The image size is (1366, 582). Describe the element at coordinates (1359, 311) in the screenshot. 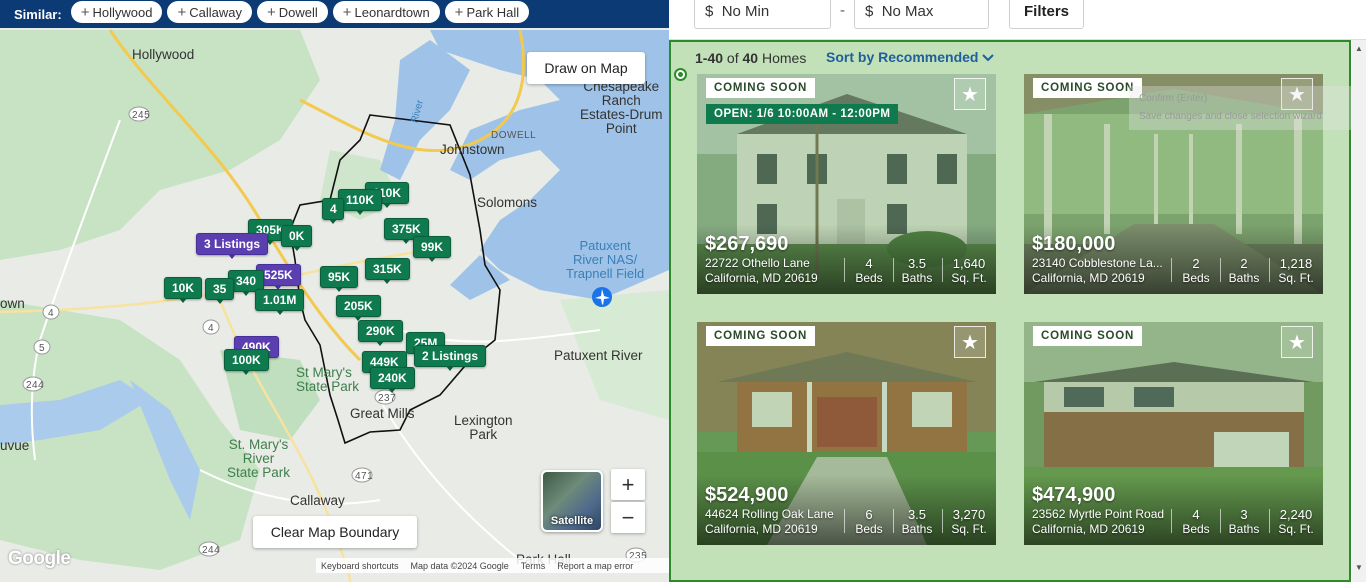

I see `listings-scrollbar: ▲ ▼` at that location.